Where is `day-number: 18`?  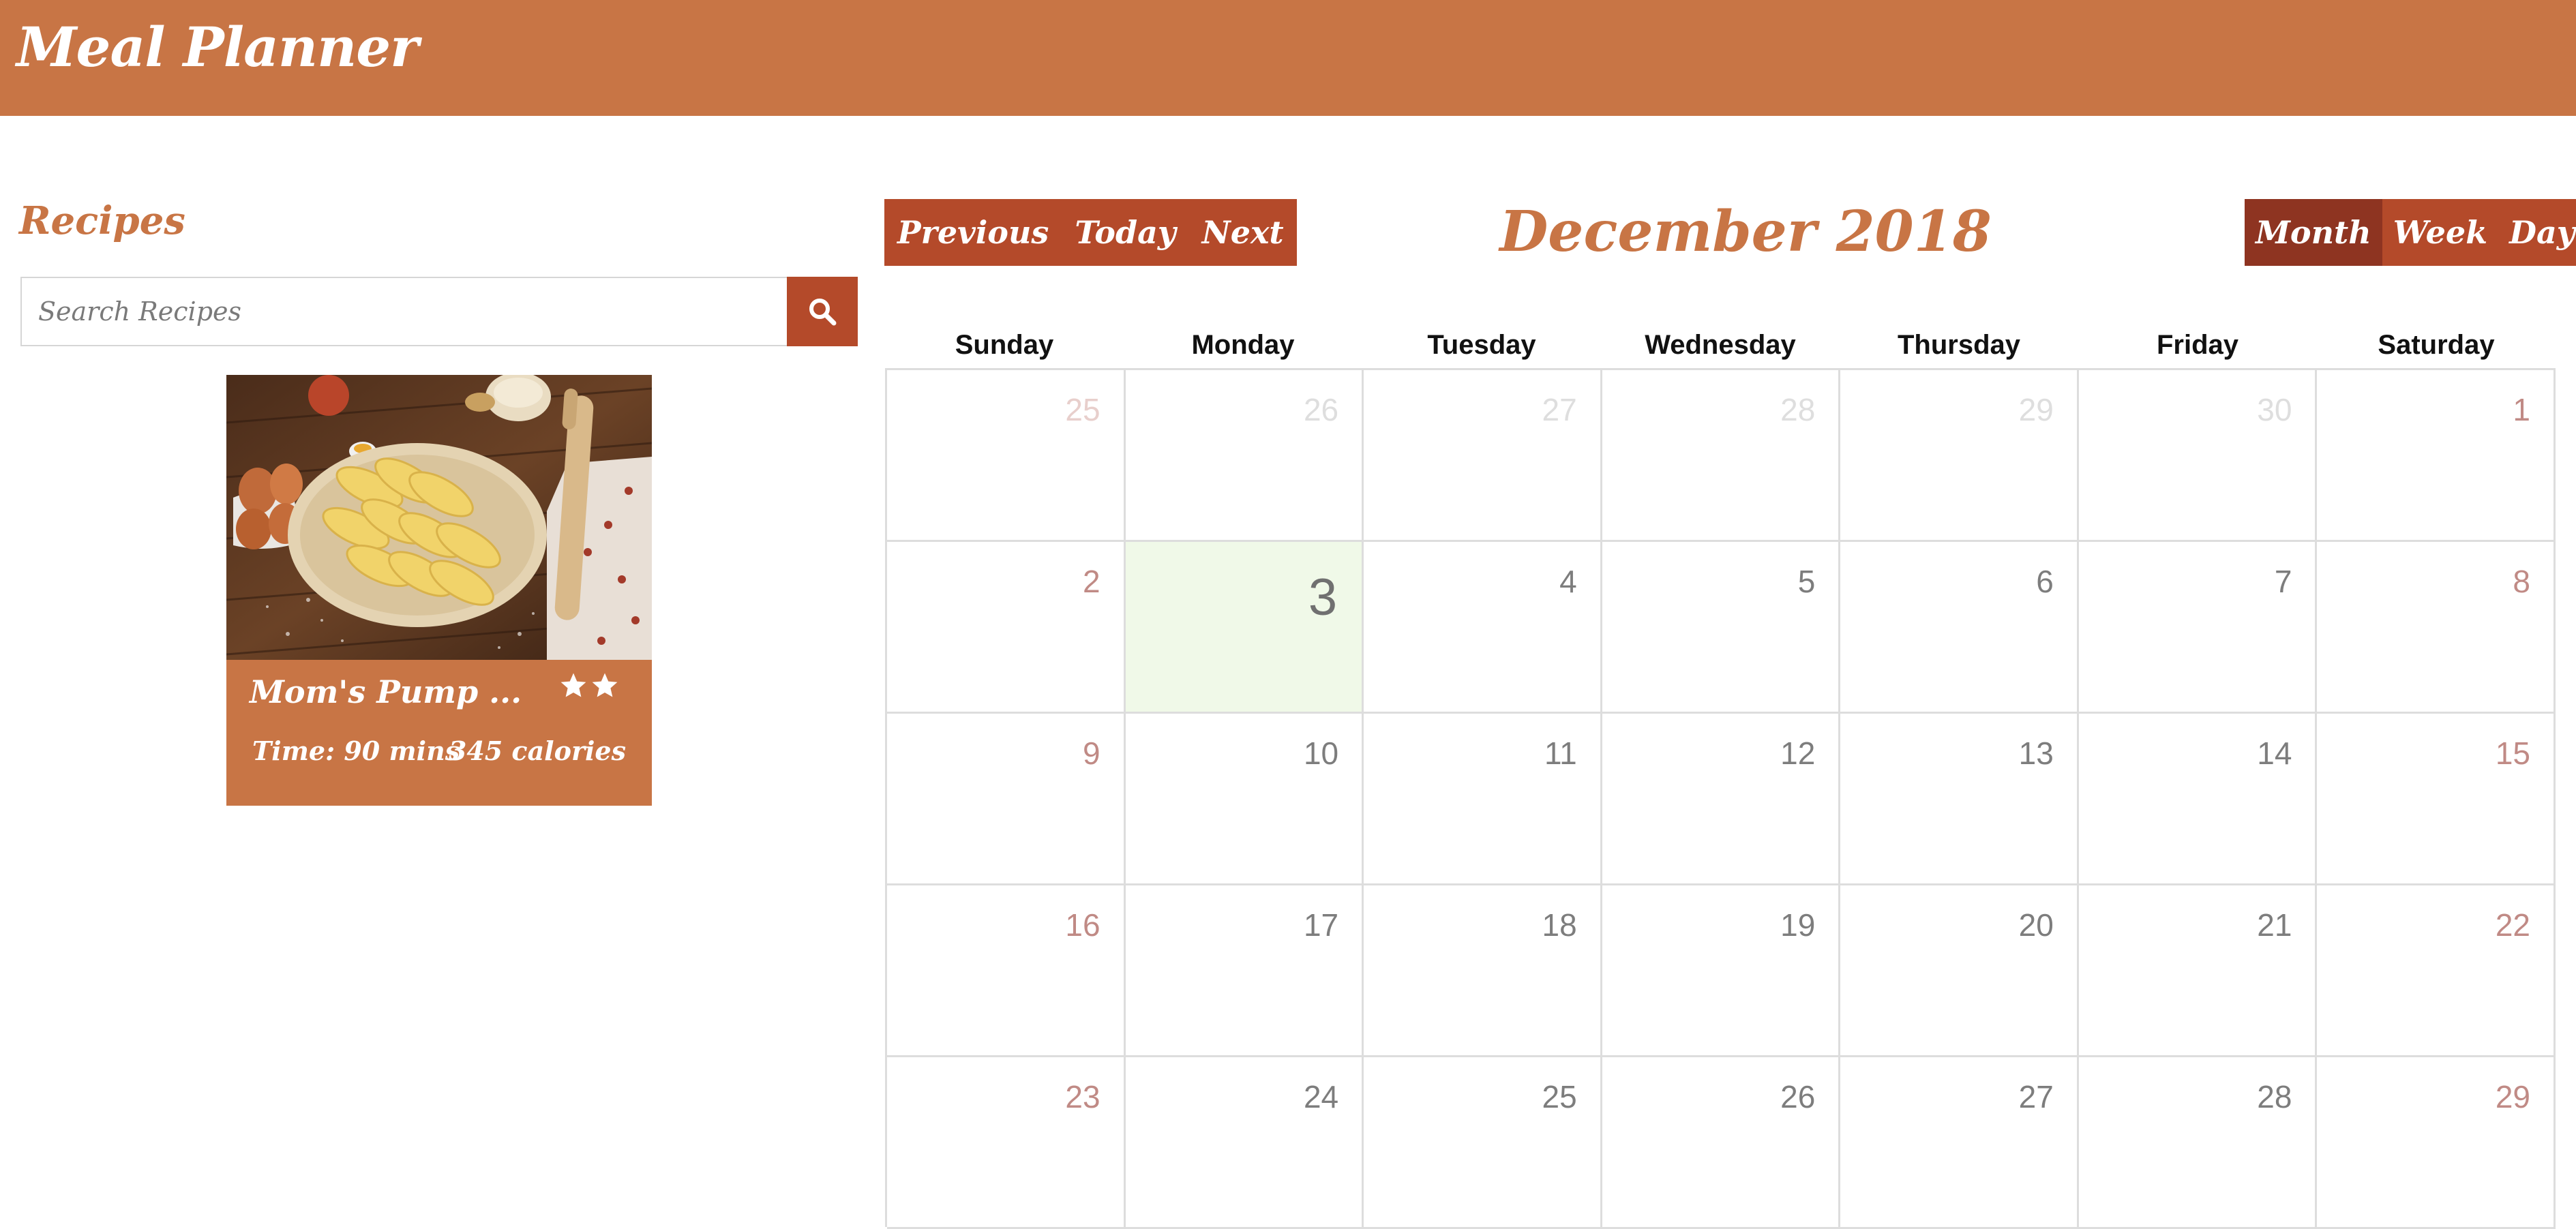 day-number: 18 is located at coordinates (1559, 925).